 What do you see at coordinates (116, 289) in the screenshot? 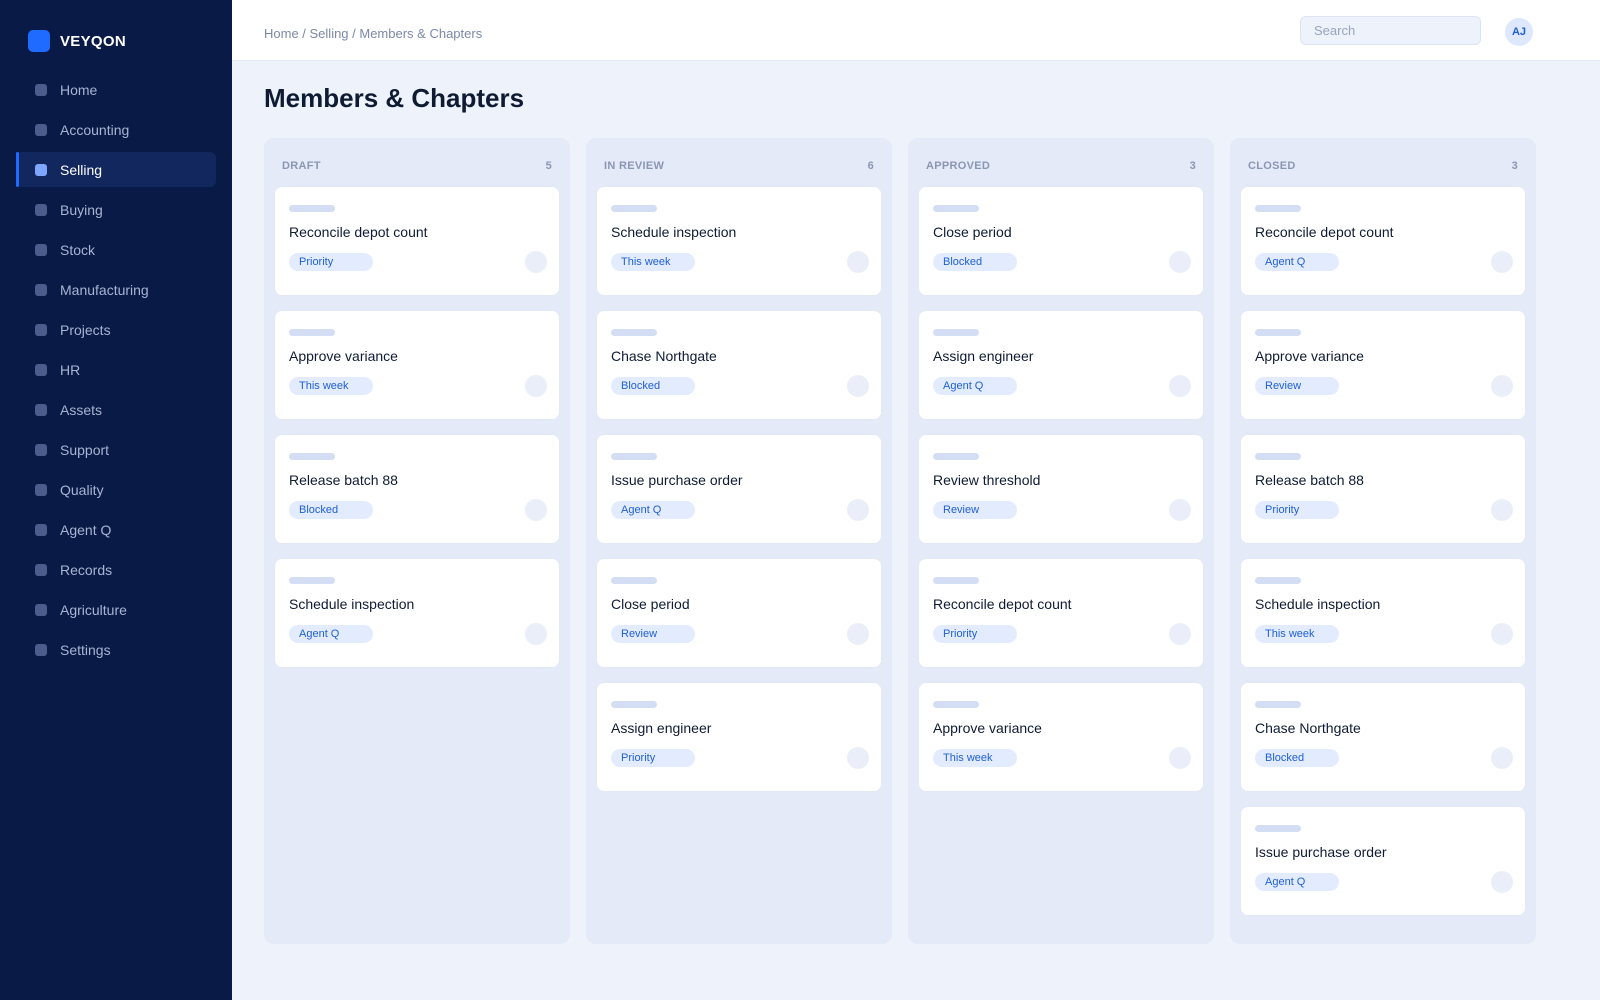
I see `sidebar-item-manufacturing: Manufacturing` at bounding box center [116, 289].